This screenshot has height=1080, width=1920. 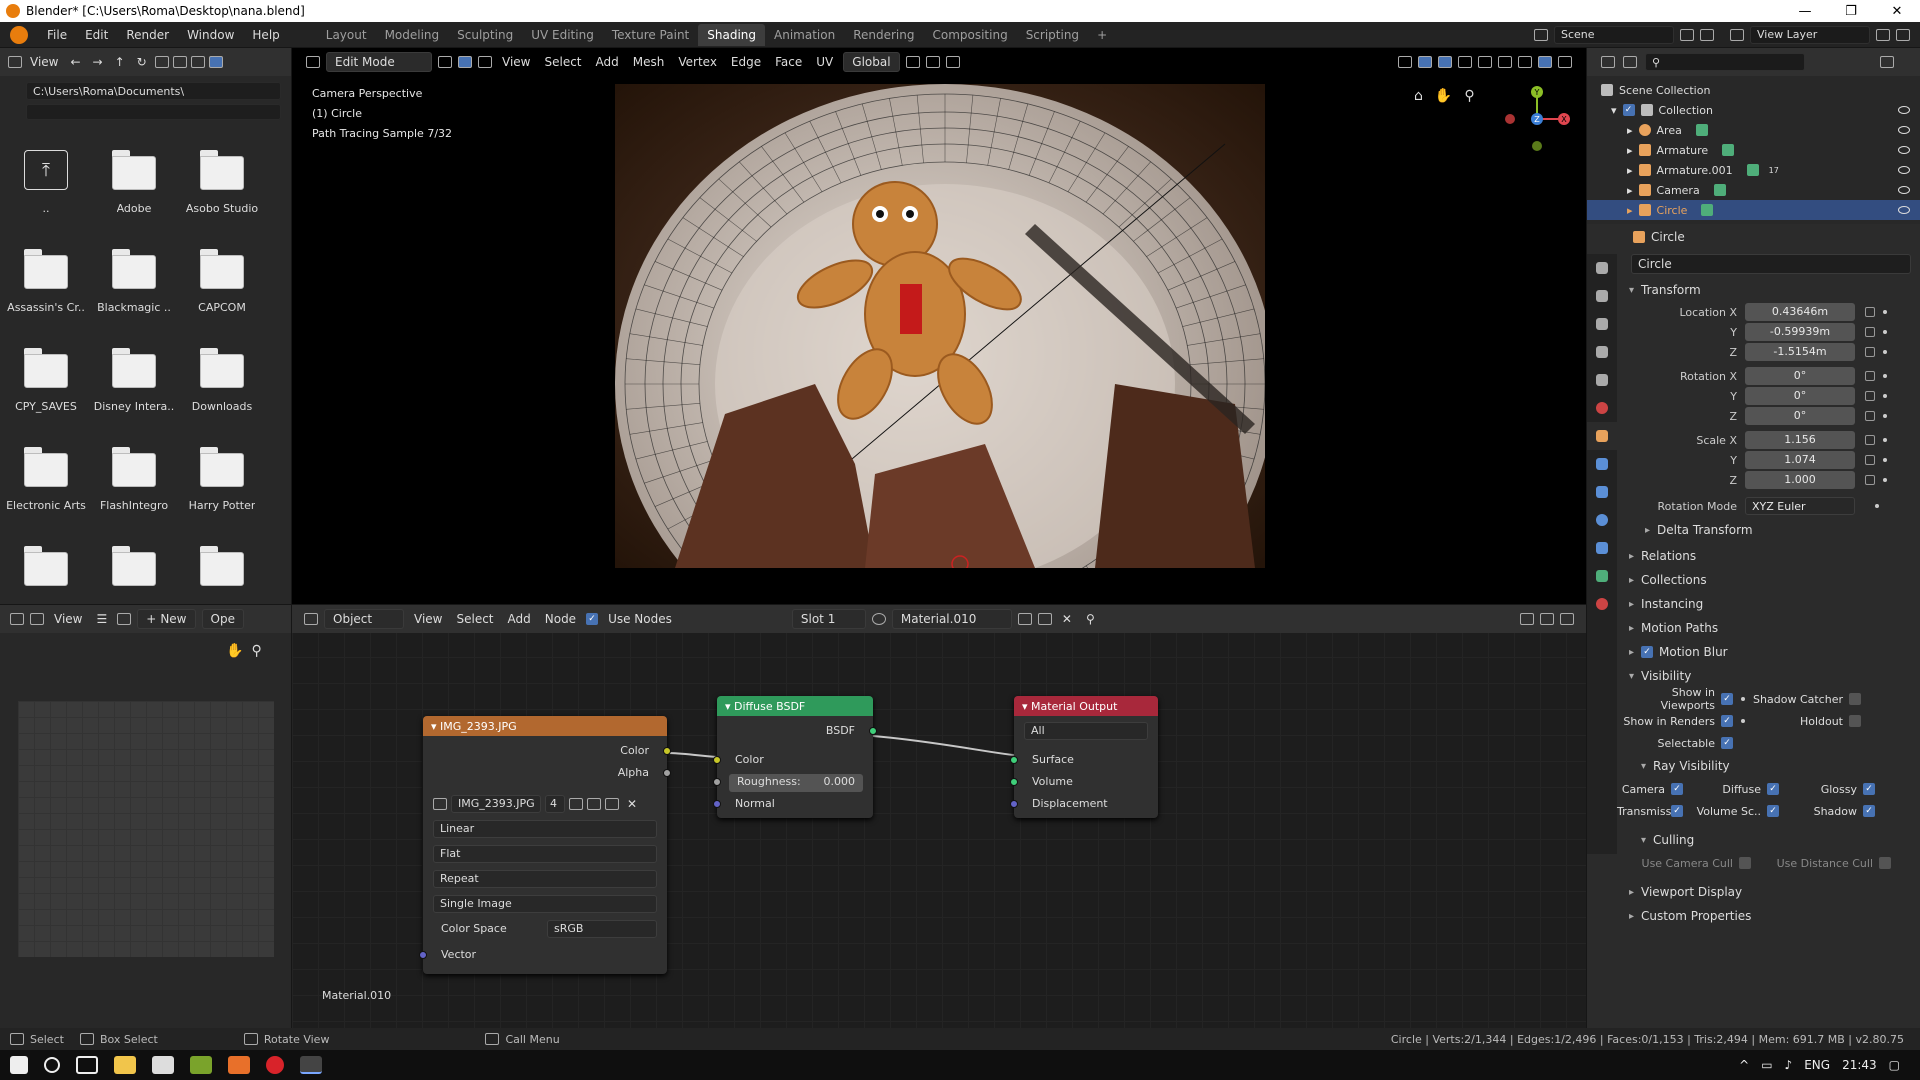 What do you see at coordinates (545, 726) in the screenshot?
I see `image-node-header: ▾ IMG_2393.JPG` at bounding box center [545, 726].